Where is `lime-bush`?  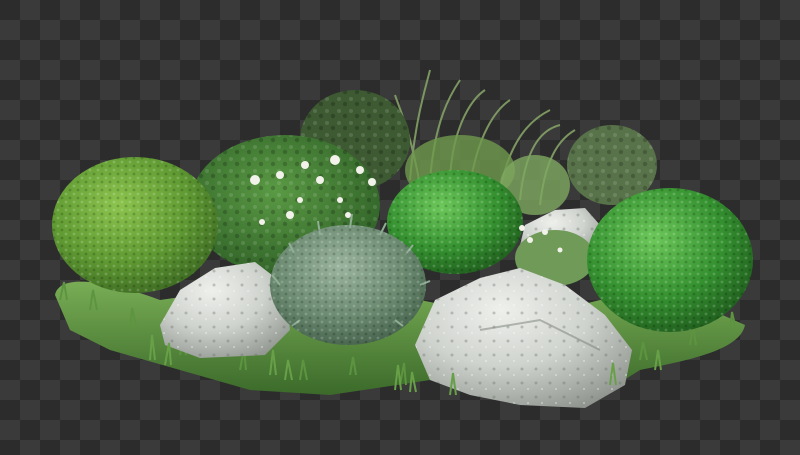 lime-bush is located at coordinates (135, 225).